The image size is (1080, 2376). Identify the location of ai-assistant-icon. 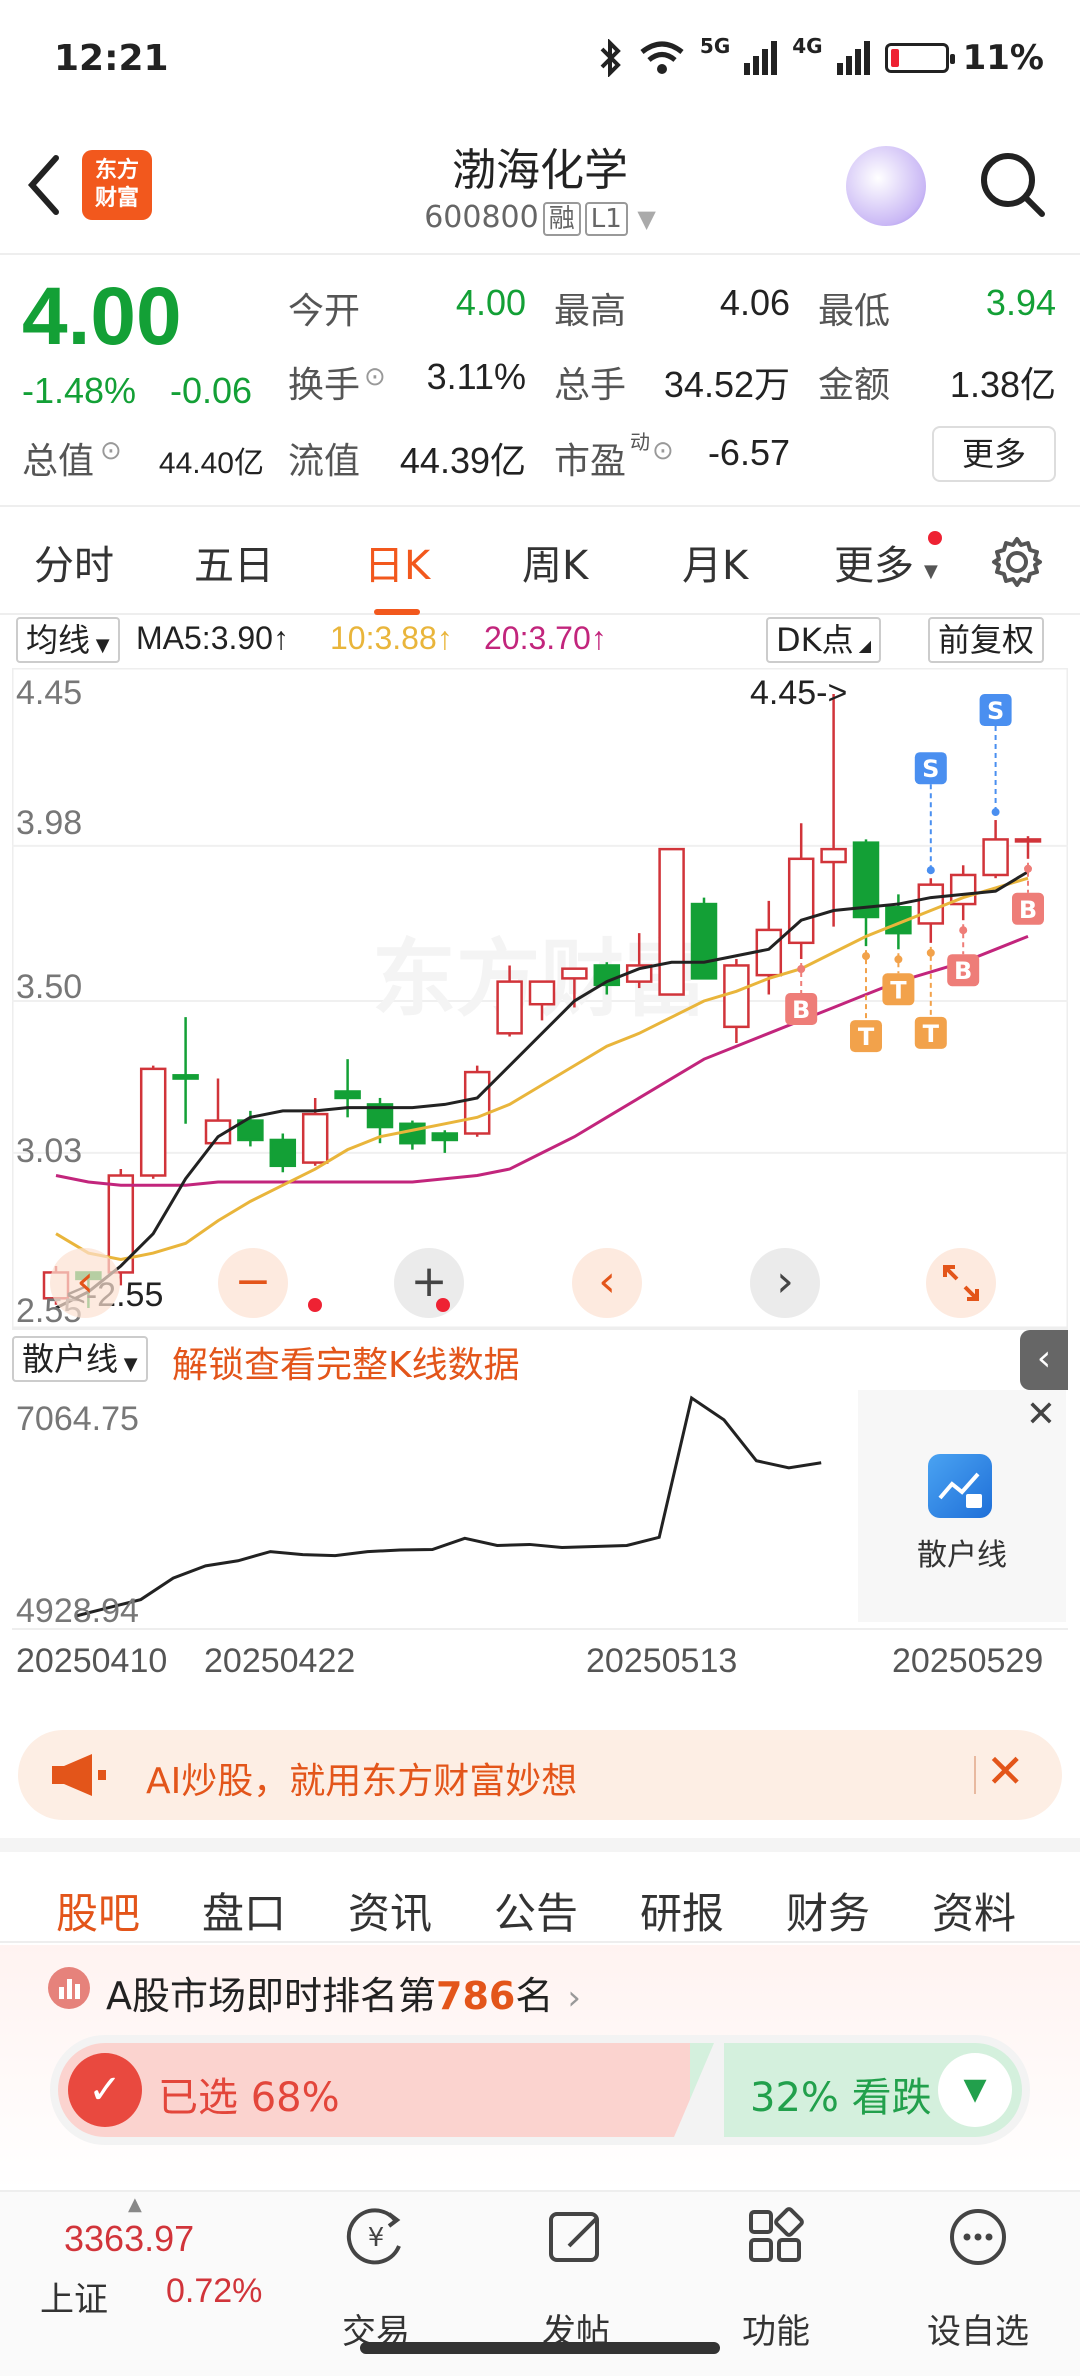
(886, 186).